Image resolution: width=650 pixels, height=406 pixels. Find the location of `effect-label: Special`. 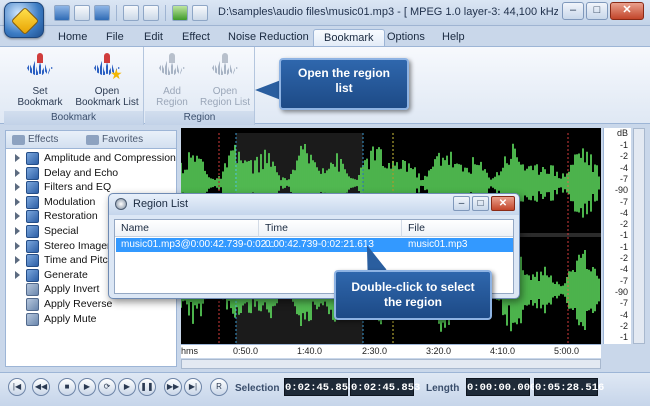

effect-label: Special is located at coordinates (61, 230).